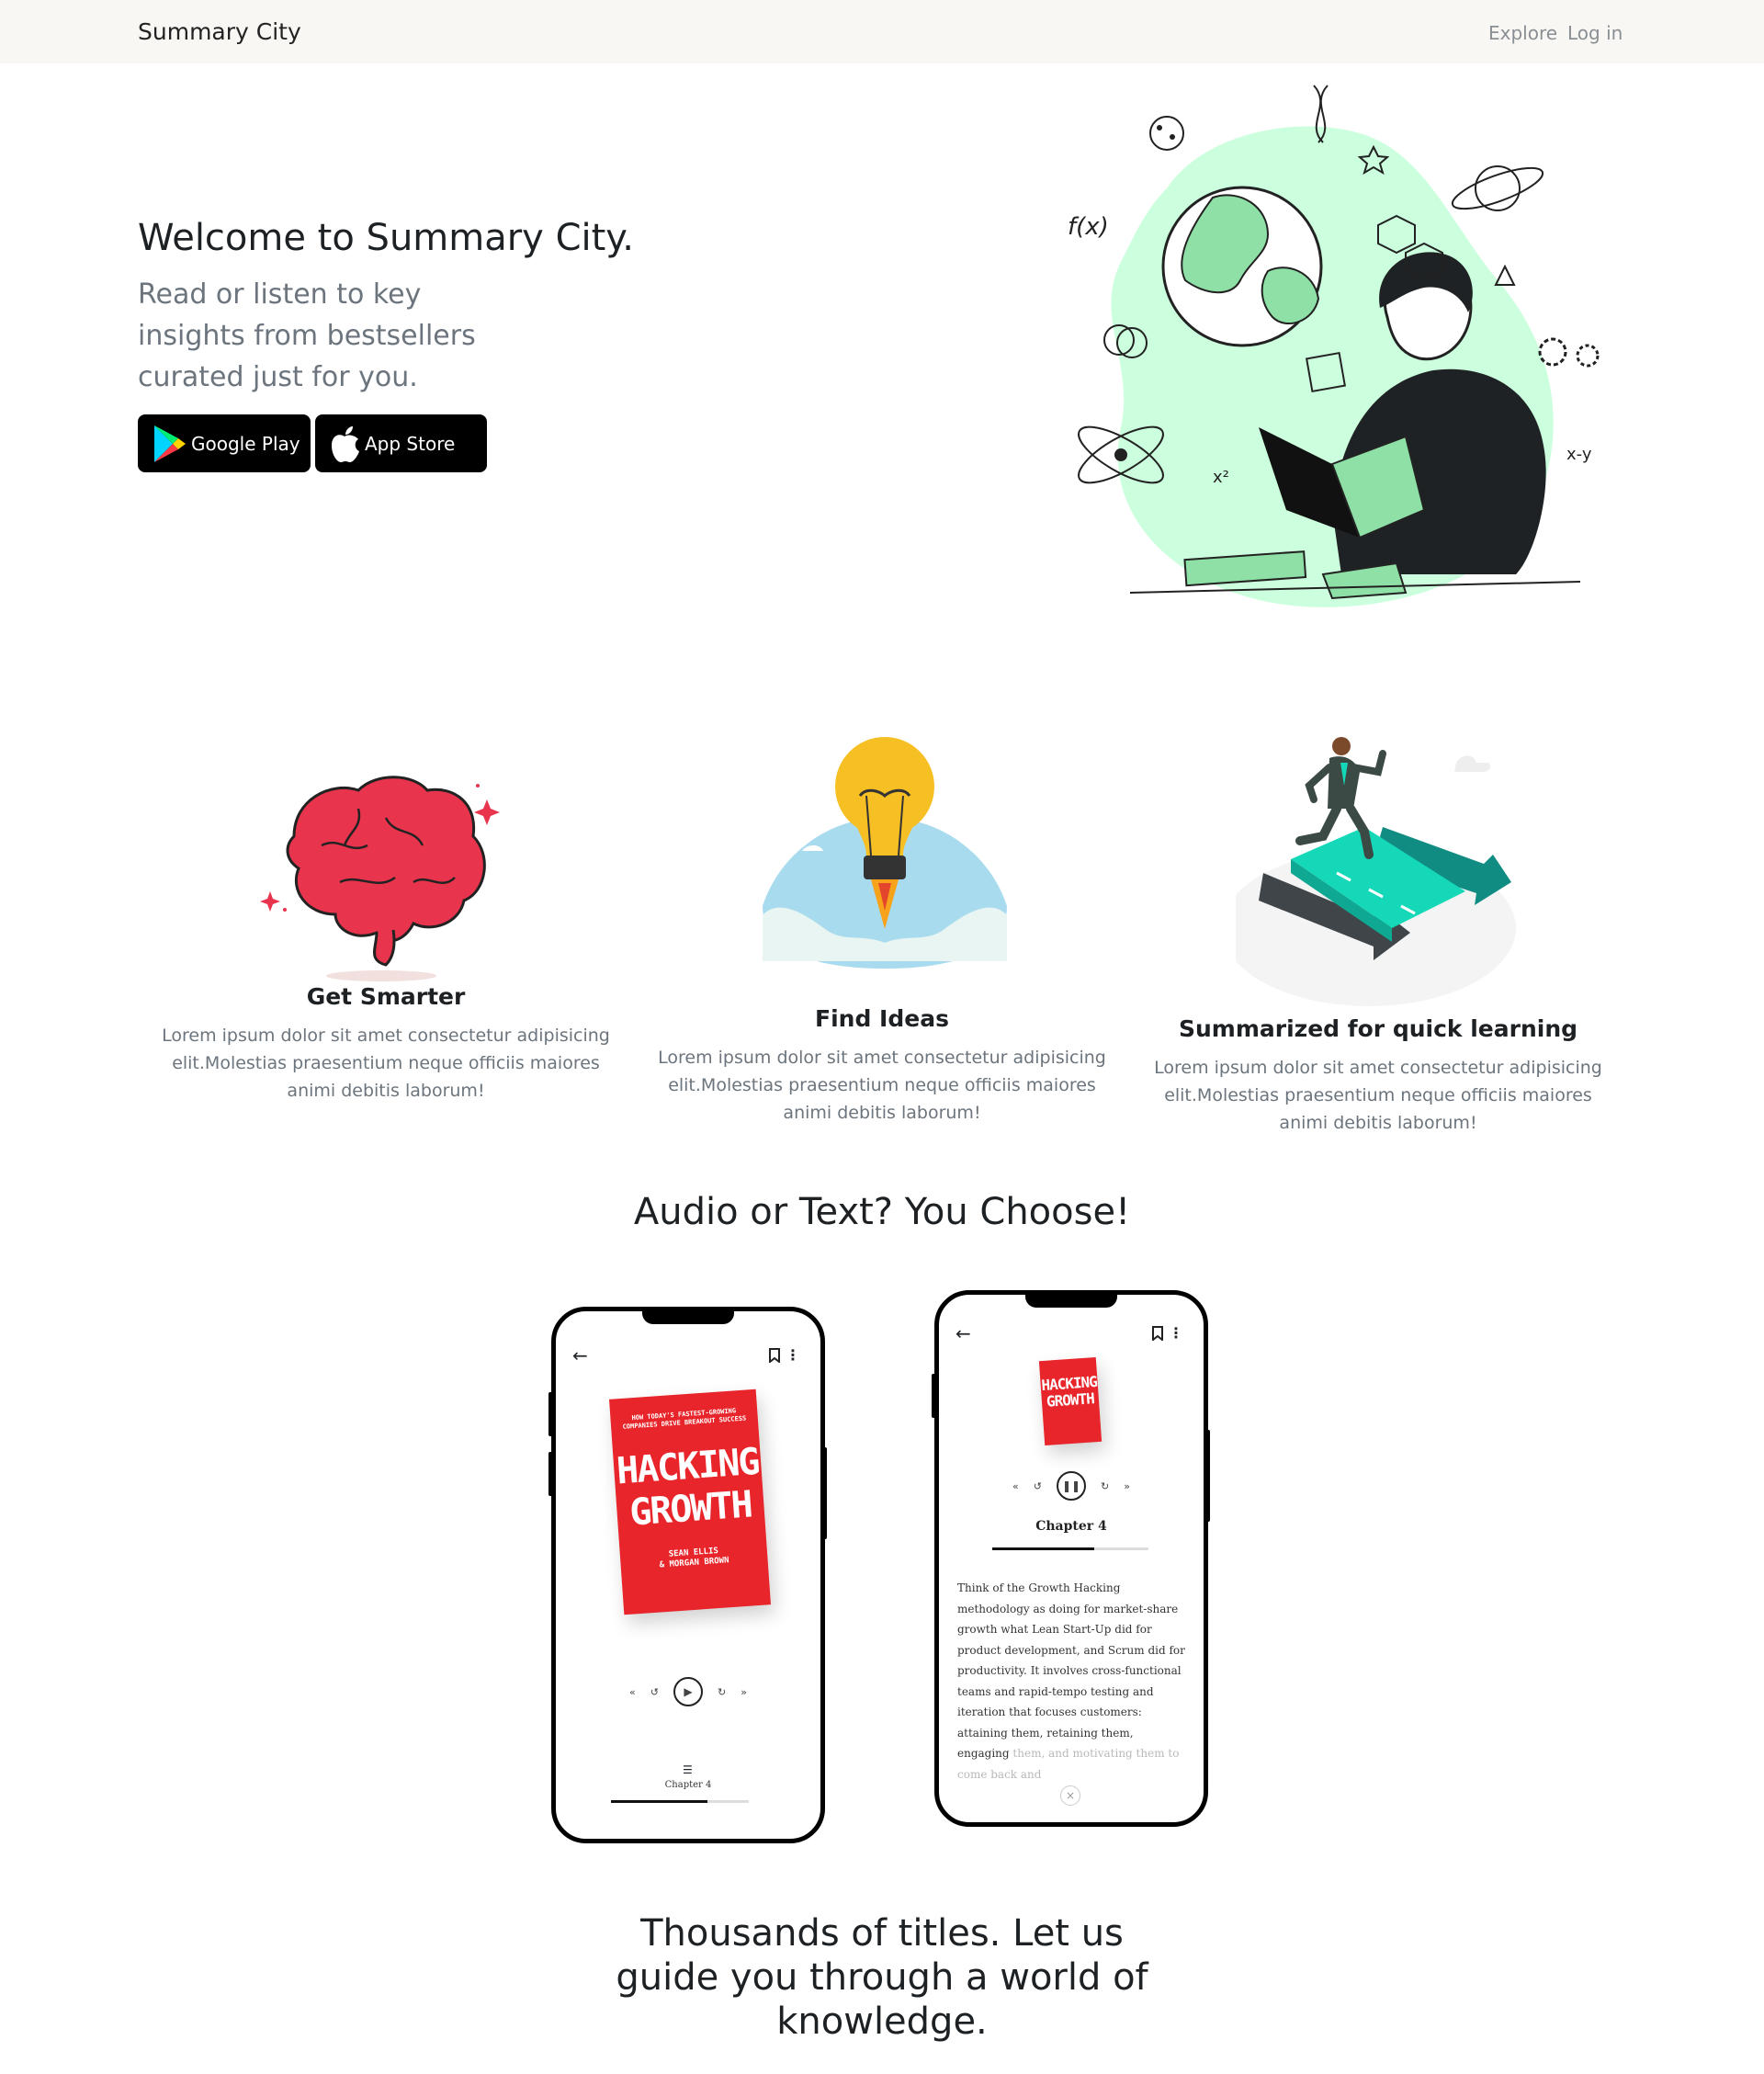  Describe the element at coordinates (386, 996) in the screenshot. I see `feature-title: Get Smarter` at that location.